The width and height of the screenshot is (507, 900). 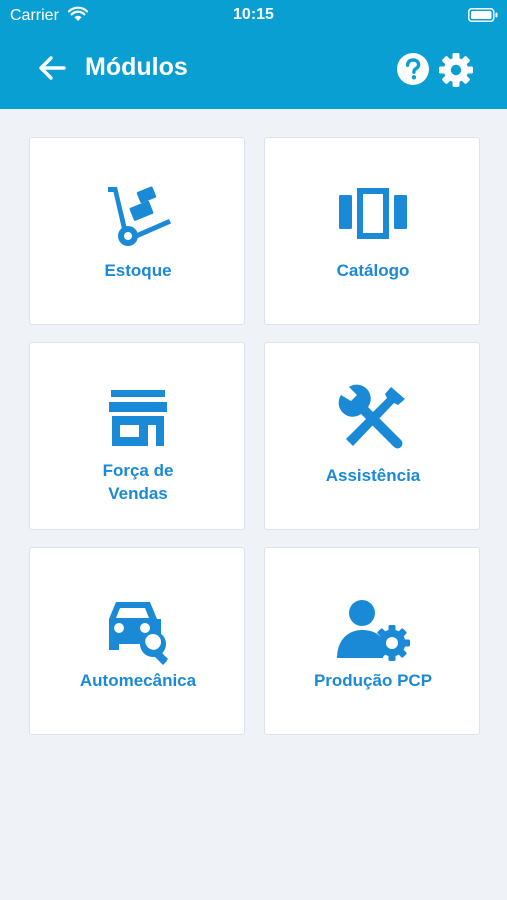 What do you see at coordinates (483, 15) in the screenshot?
I see `battery-icon` at bounding box center [483, 15].